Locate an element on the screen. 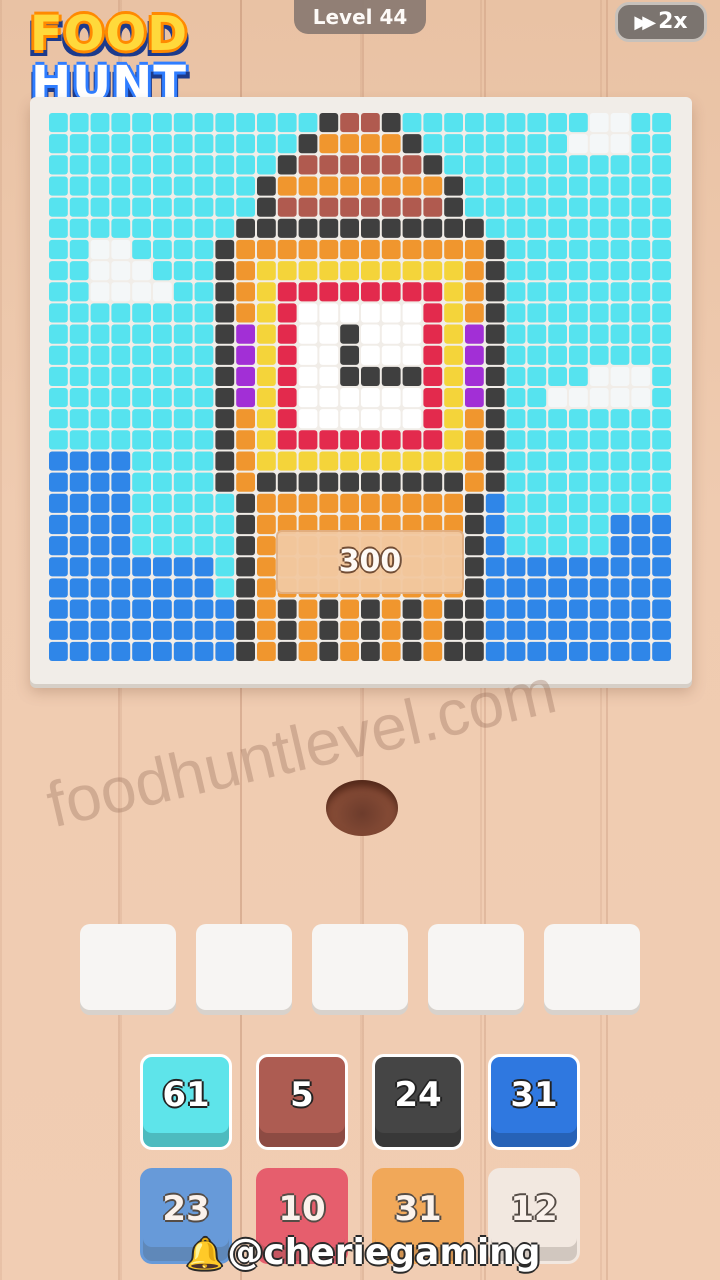 The width and height of the screenshot is (720, 1280). color-tile: 61 is located at coordinates (186, 1102).